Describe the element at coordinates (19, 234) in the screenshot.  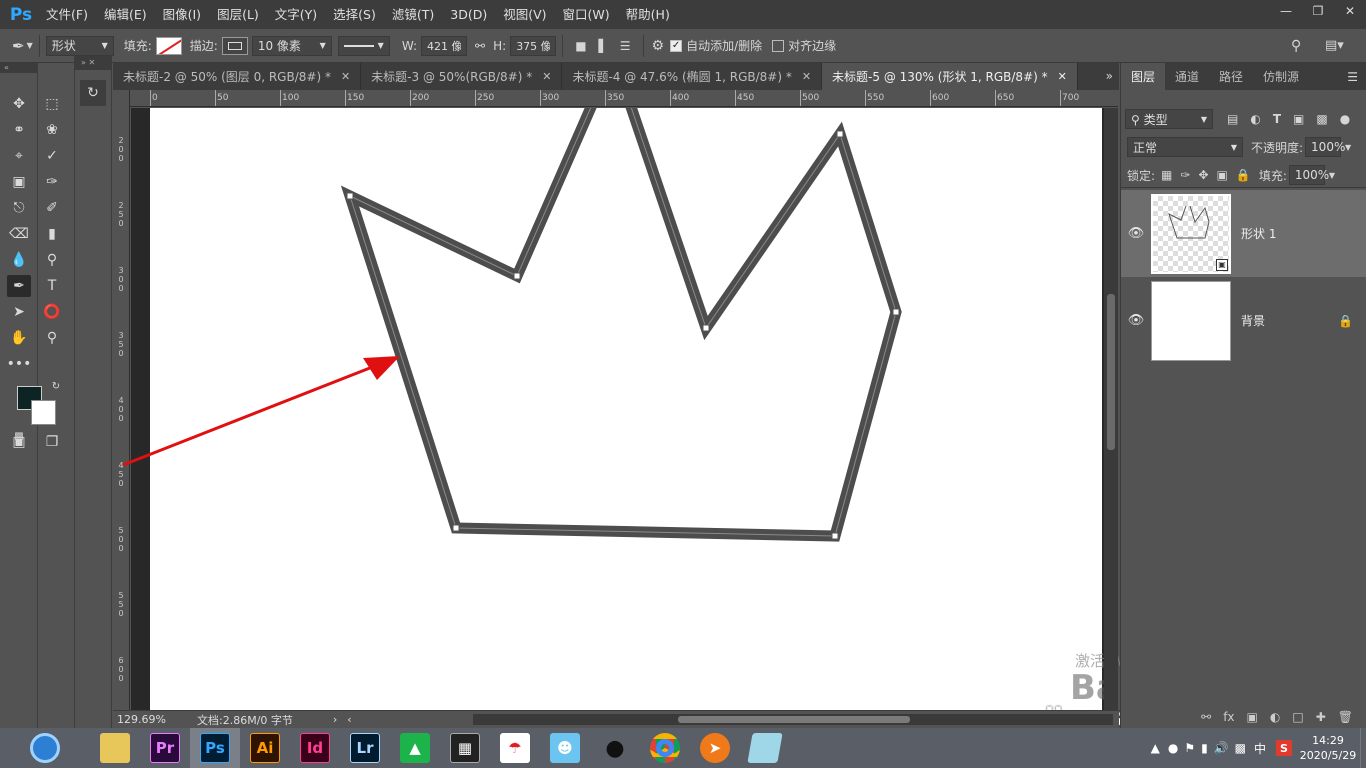
I see `eraser-tool-icon: ⌫` at that location.